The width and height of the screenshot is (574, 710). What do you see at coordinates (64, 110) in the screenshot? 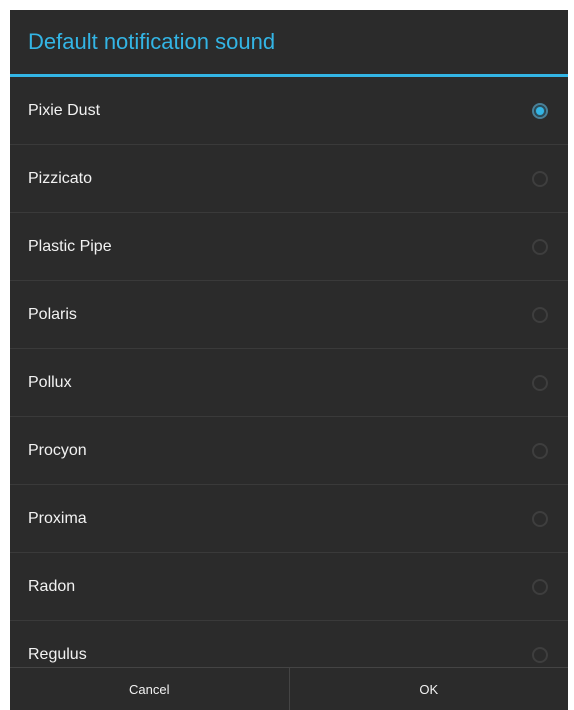
I see `sound-item-label: Pixie Dust` at bounding box center [64, 110].